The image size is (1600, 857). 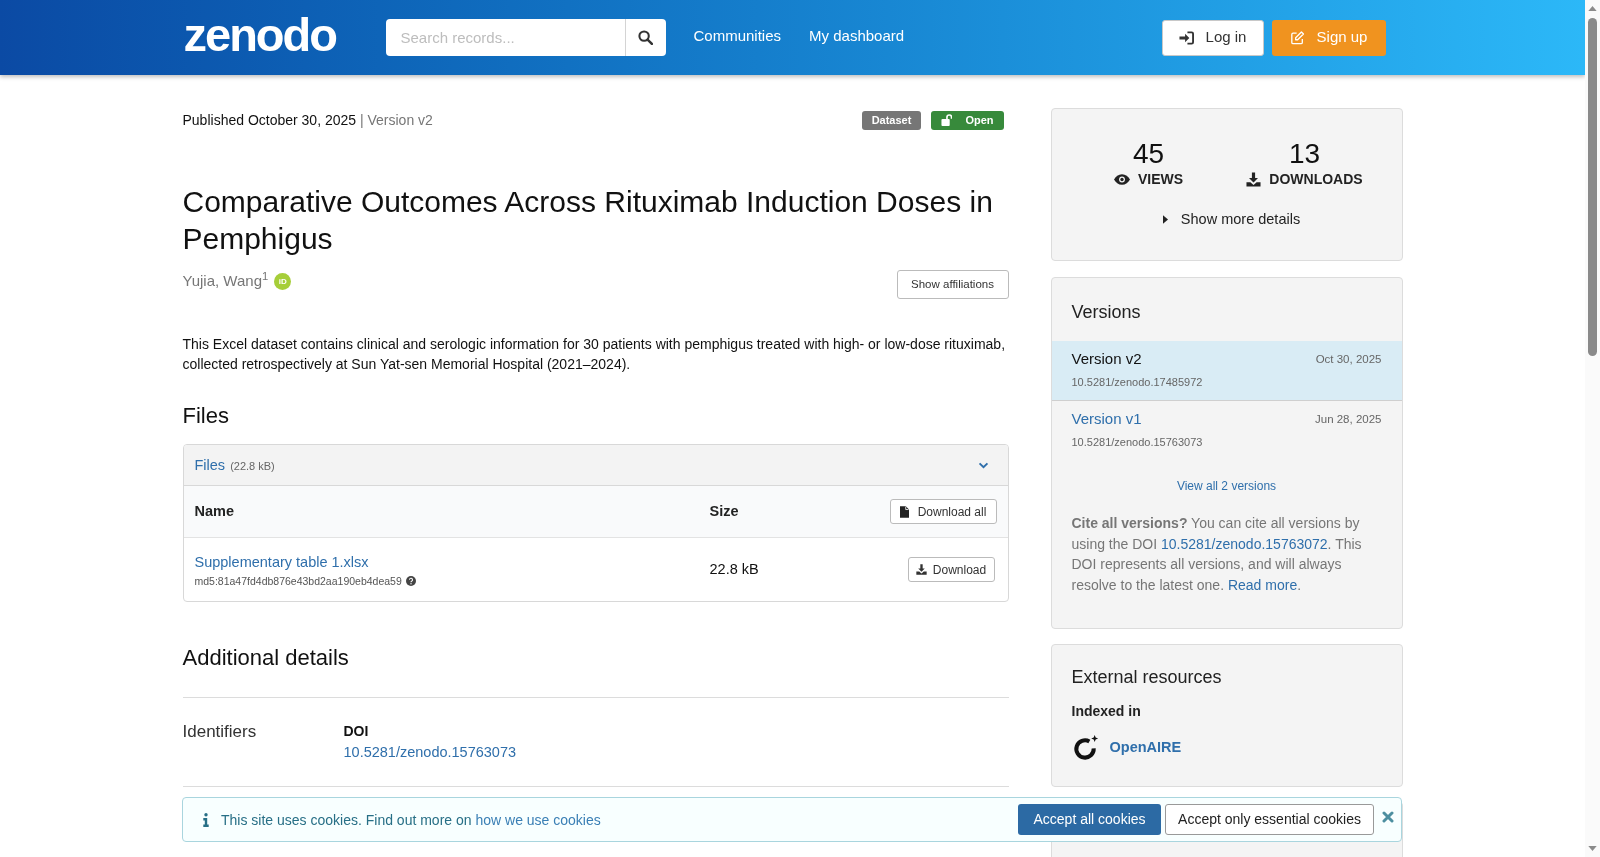 What do you see at coordinates (1226, 486) in the screenshot?
I see `view-all-versions-link: View all 2 versions` at bounding box center [1226, 486].